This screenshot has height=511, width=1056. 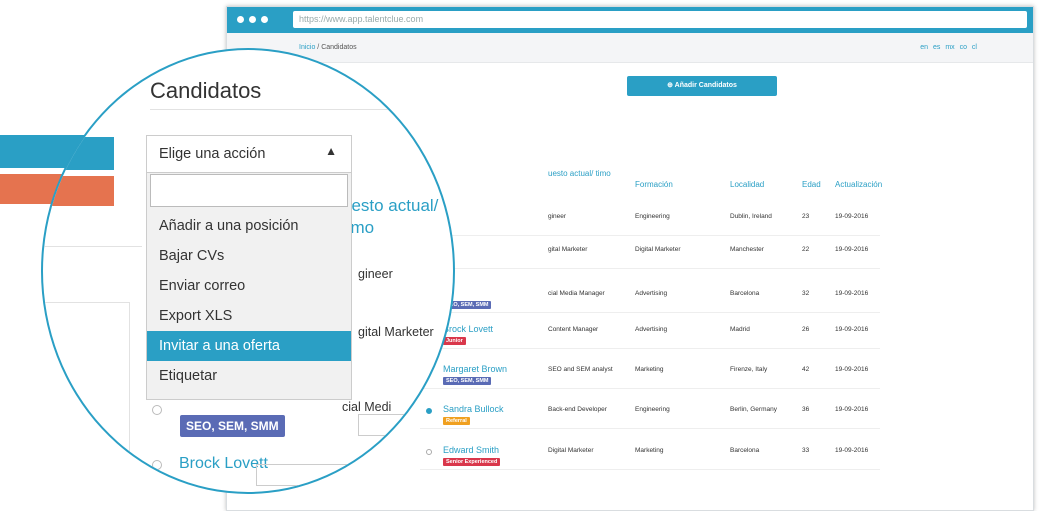 What do you see at coordinates (557, 216) in the screenshot?
I see `cell-position: gineer` at bounding box center [557, 216].